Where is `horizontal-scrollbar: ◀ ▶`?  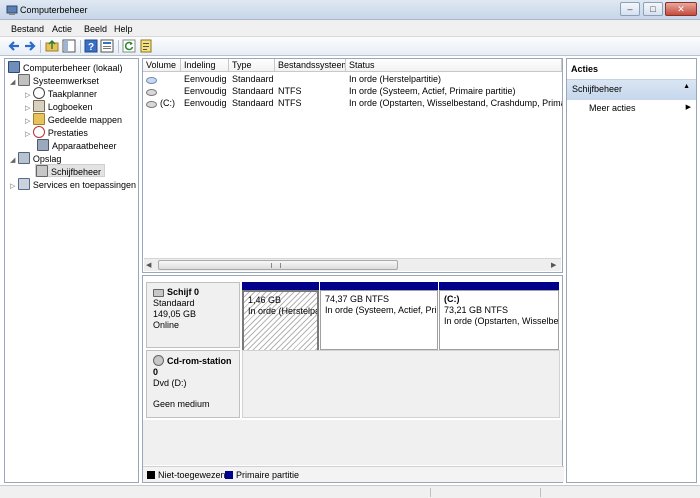 horizontal-scrollbar: ◀ ▶ is located at coordinates (352, 264).